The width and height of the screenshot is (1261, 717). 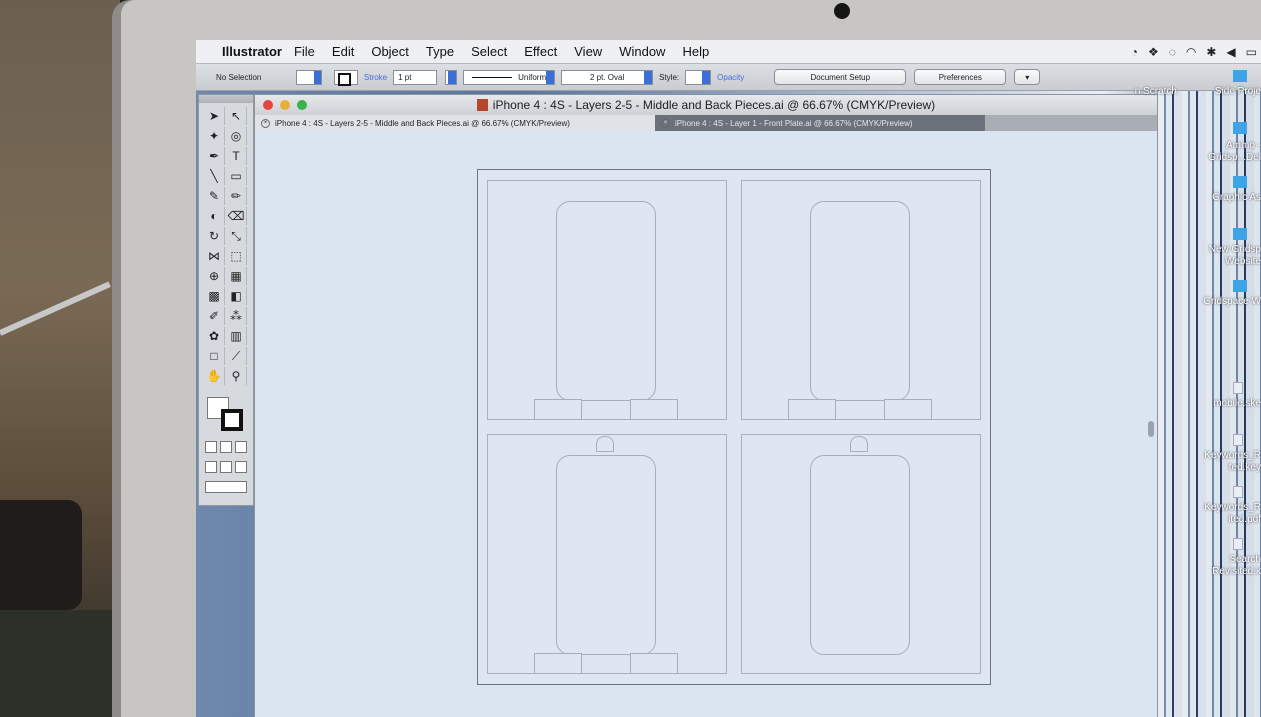 I want to click on stroke-weight-dropdown, so click(x=451, y=77).